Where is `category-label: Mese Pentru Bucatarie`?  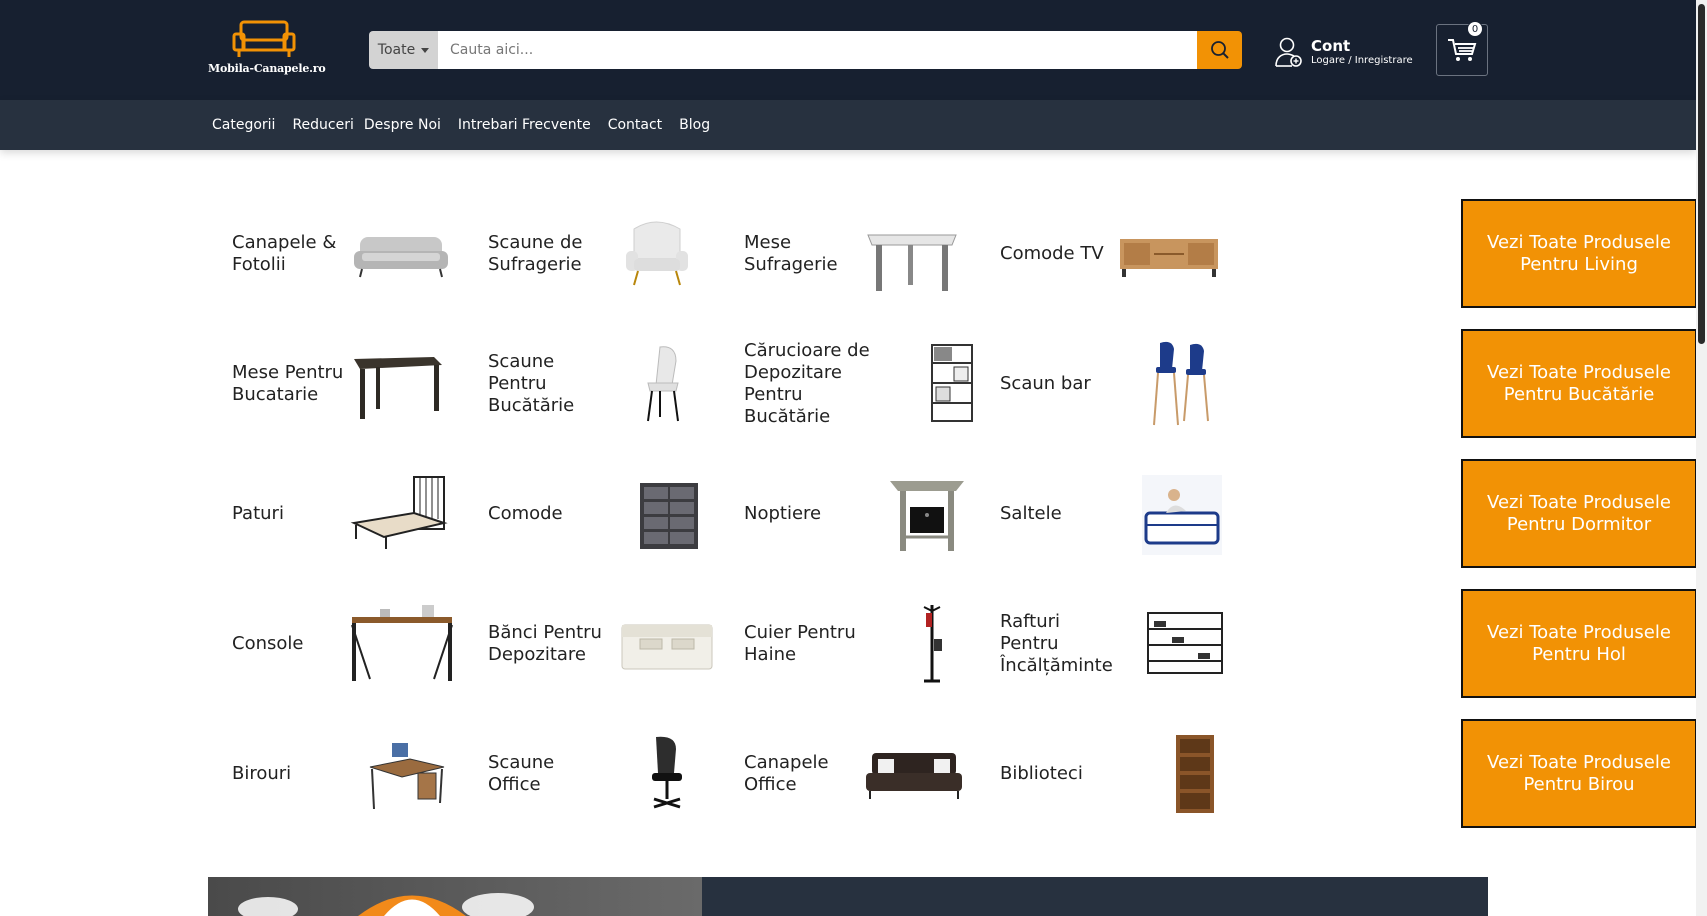 category-label: Mese Pentru Bucatarie is located at coordinates (288, 383).